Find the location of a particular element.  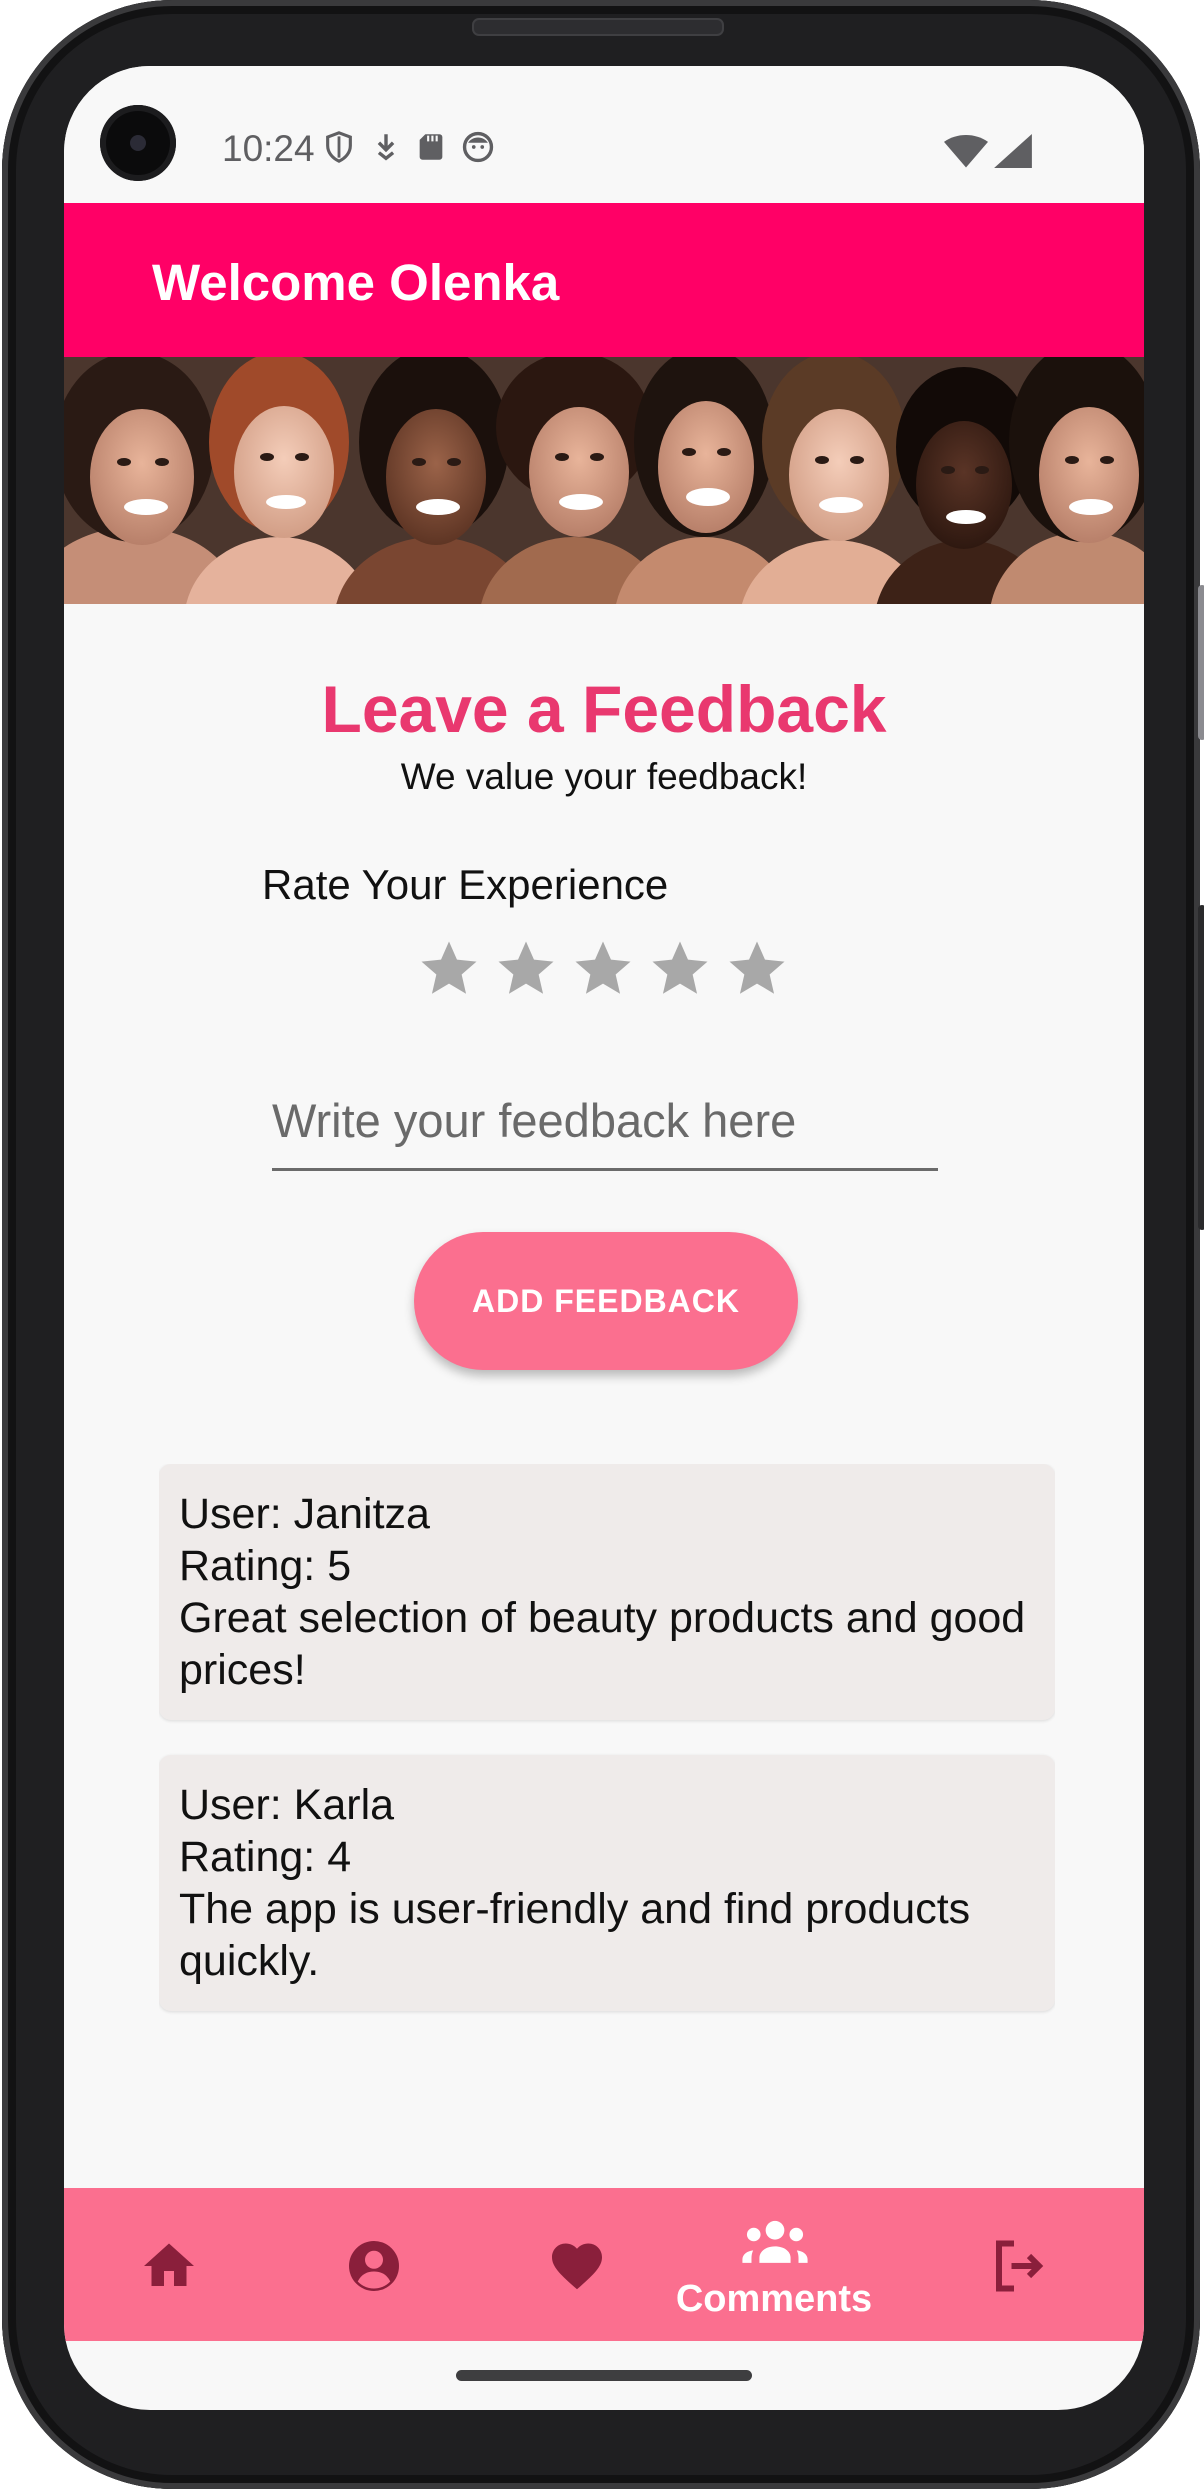

app-bar-title: Welcome Olenka is located at coordinates (356, 282).